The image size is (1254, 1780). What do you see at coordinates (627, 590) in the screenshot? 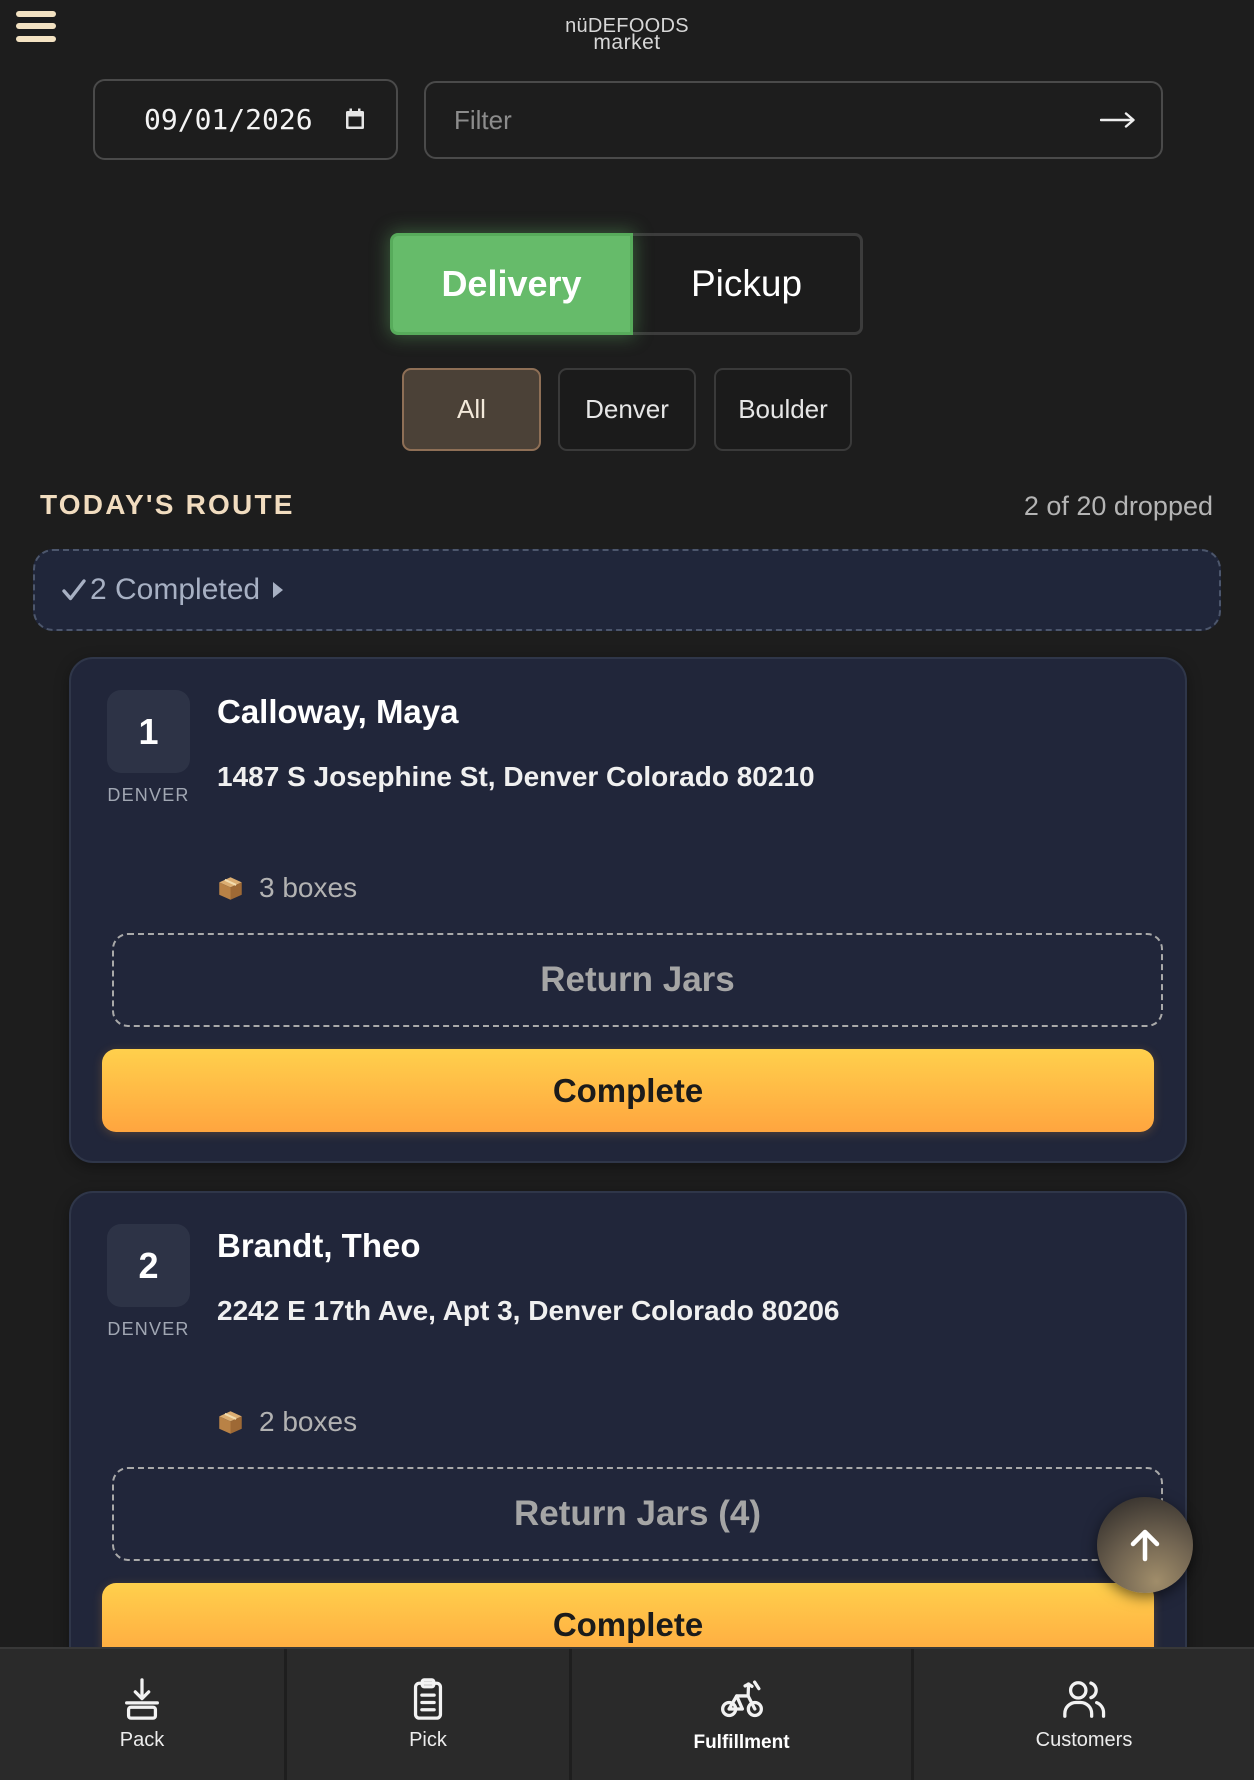
I see `completed-stops-toggle: 2 Completed` at bounding box center [627, 590].